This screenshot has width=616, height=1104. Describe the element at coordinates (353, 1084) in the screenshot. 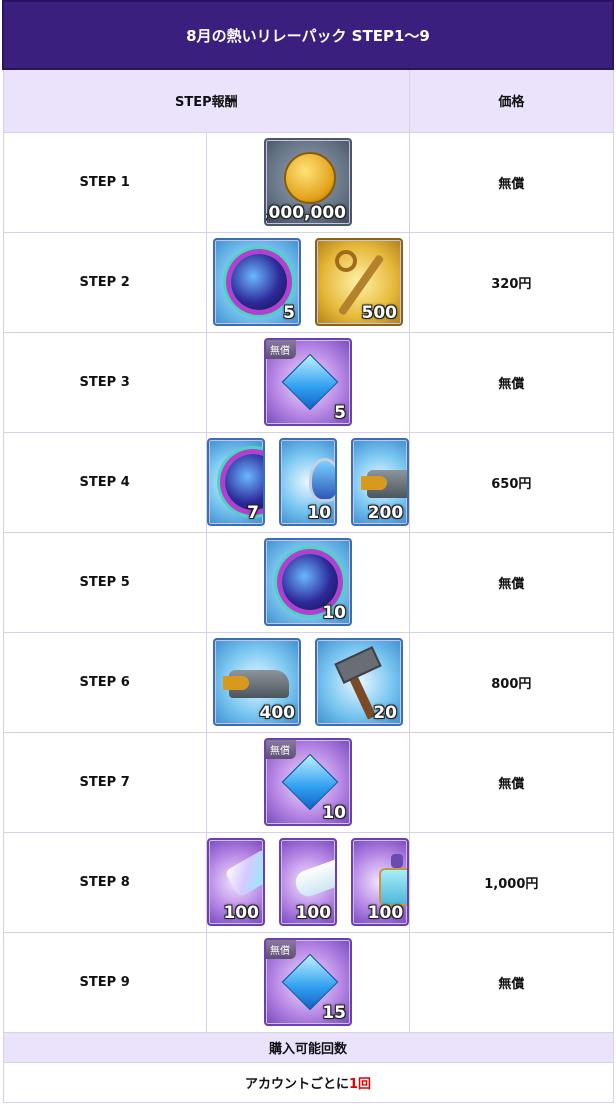

I see `purchase-limit-count: 1` at that location.